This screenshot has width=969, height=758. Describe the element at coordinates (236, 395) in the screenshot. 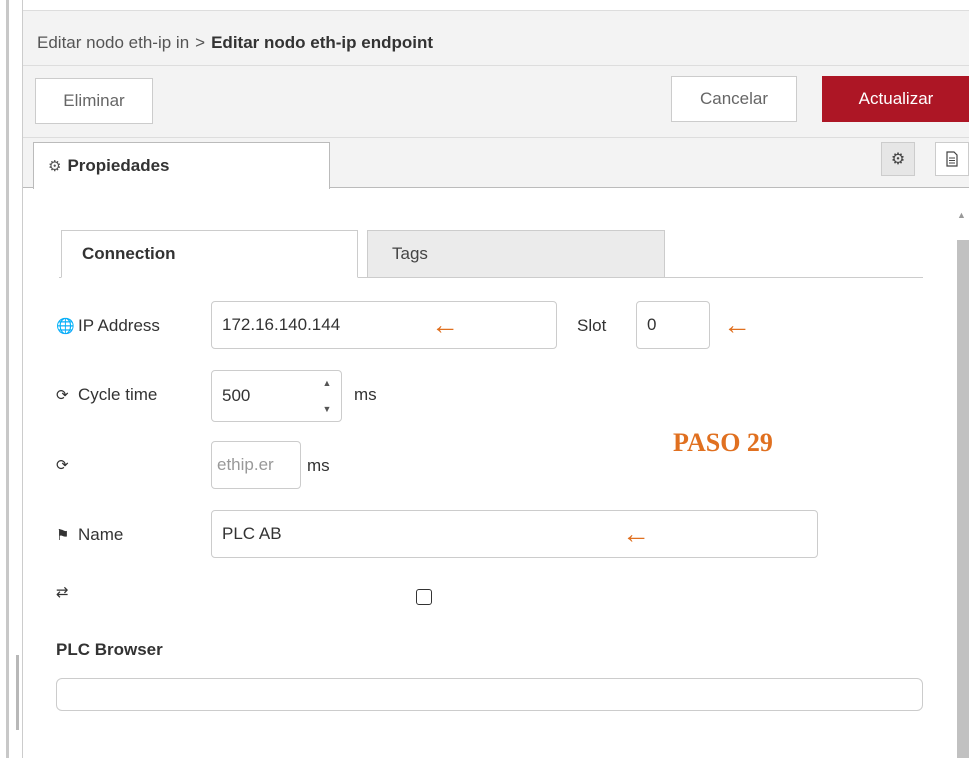

I see `cycle-time-value: 500` at that location.